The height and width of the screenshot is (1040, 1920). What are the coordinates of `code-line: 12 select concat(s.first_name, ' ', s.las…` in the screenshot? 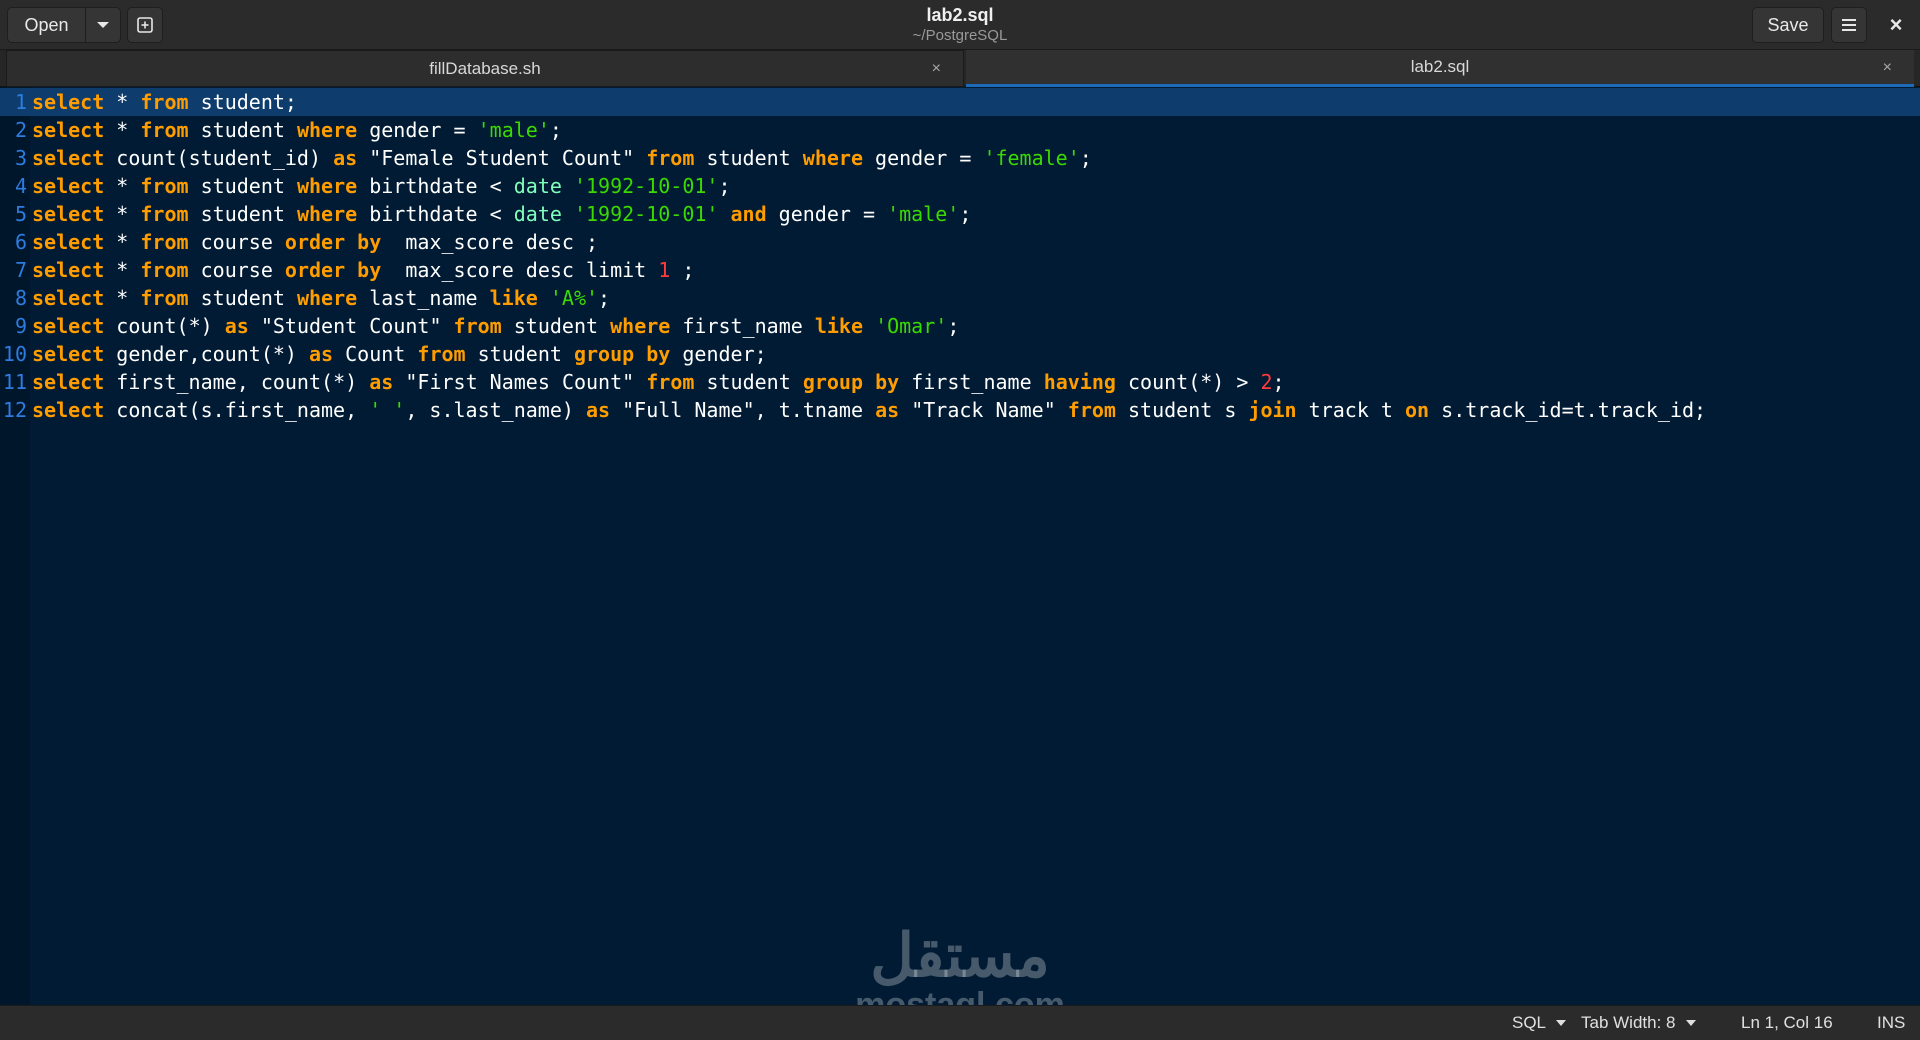 It's located at (960, 410).